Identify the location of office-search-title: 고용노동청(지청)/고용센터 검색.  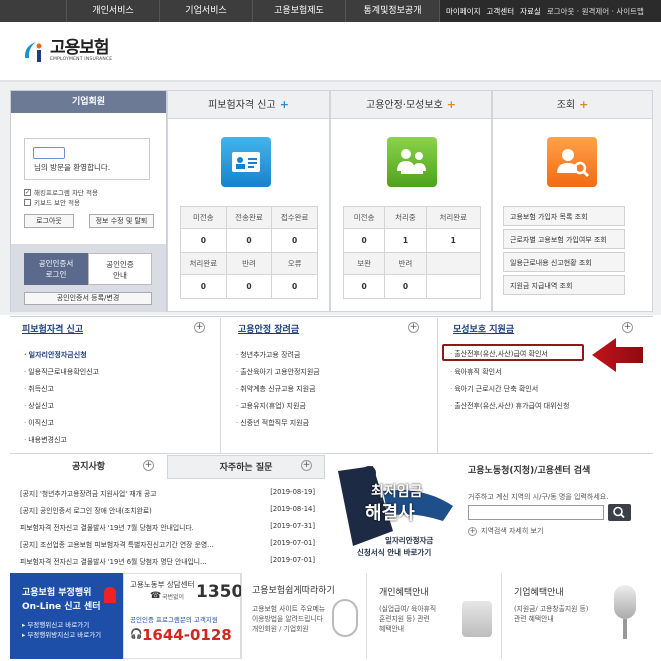
(529, 471).